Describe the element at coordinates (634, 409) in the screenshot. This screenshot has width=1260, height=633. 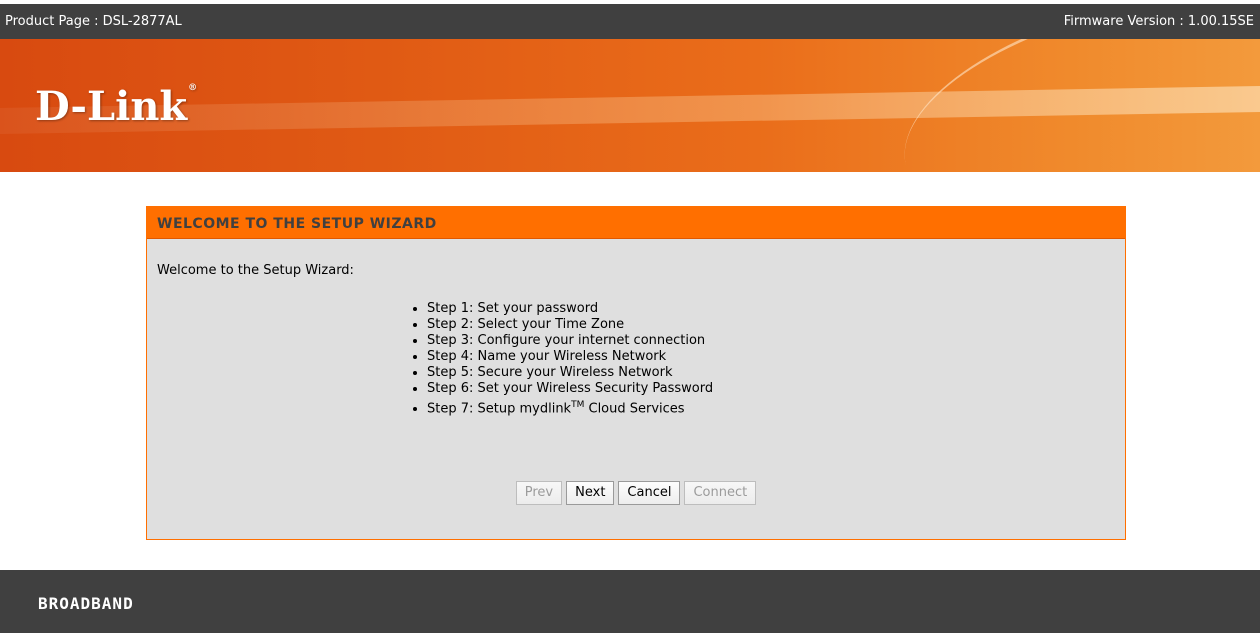
I see `step-7-suffix: Cloud Services` at that location.